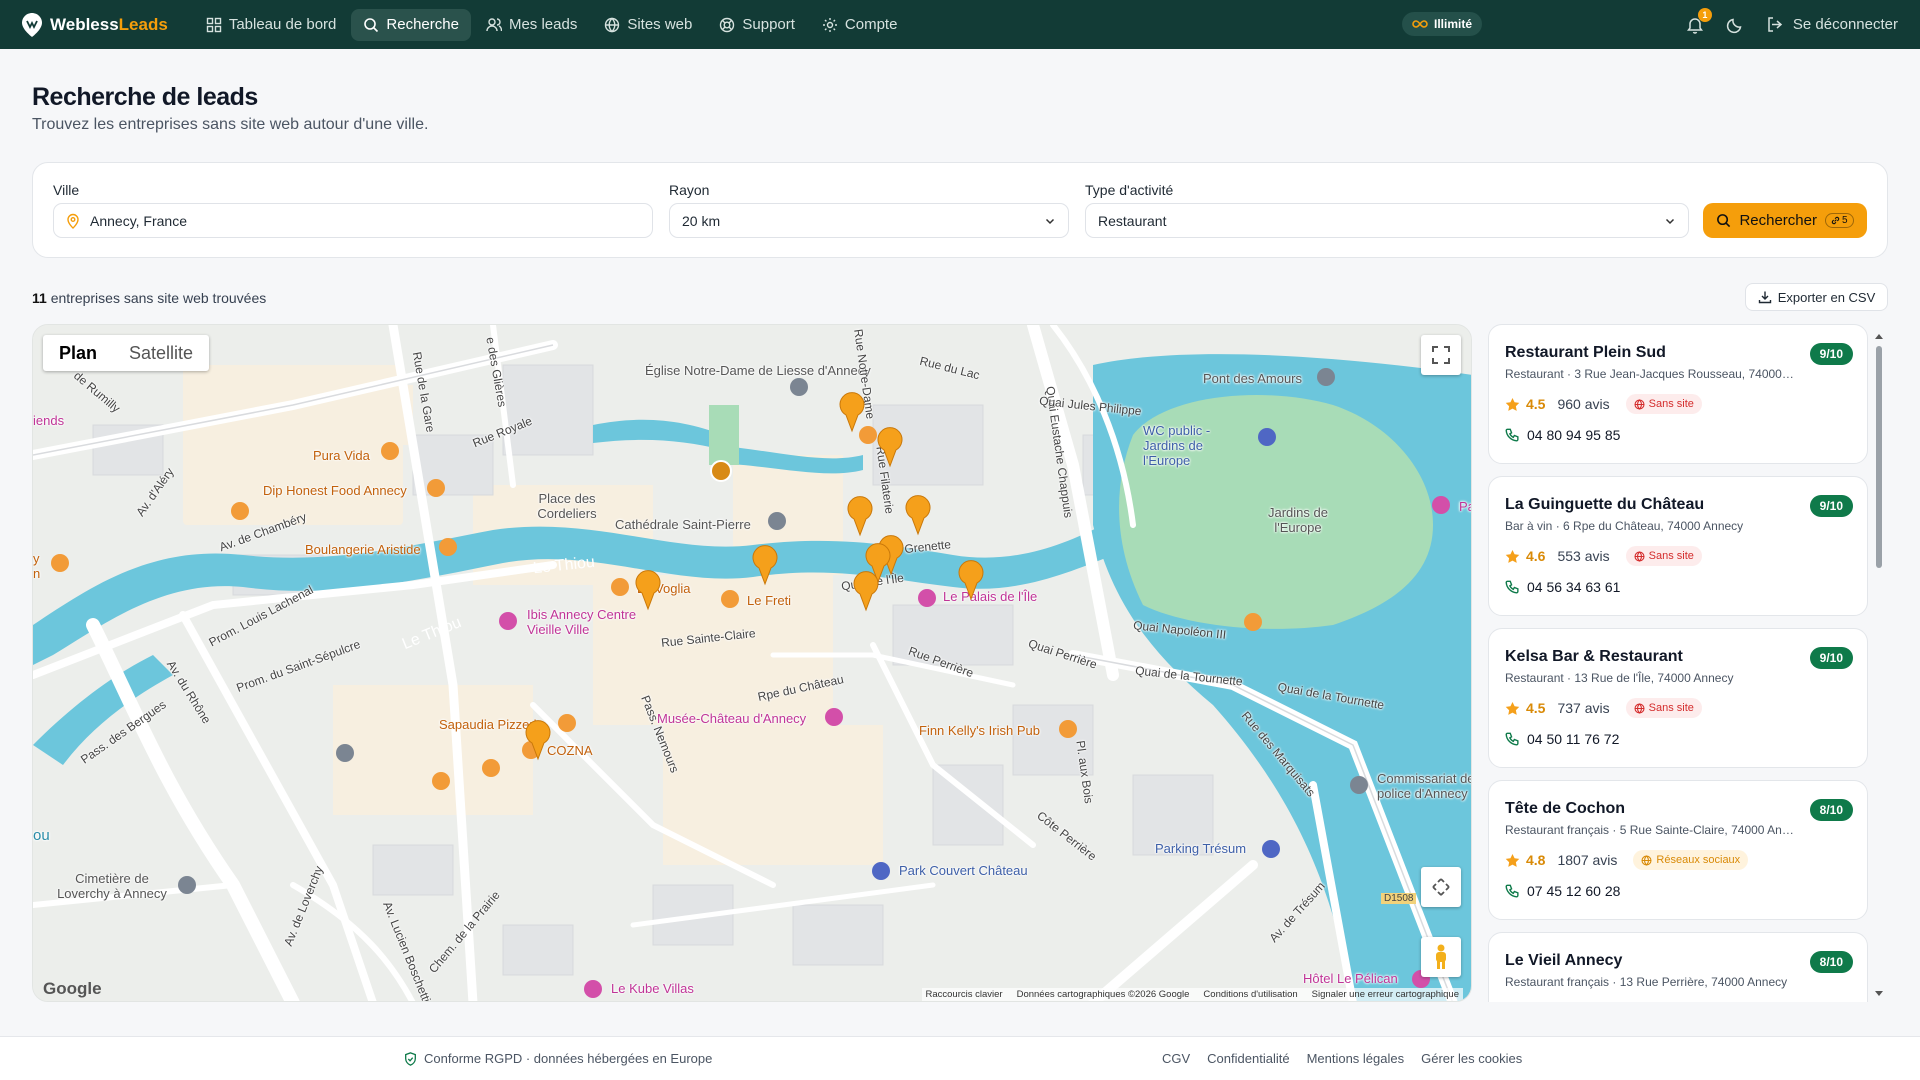  I want to click on map-tab-satellite: Satellite, so click(161, 353).